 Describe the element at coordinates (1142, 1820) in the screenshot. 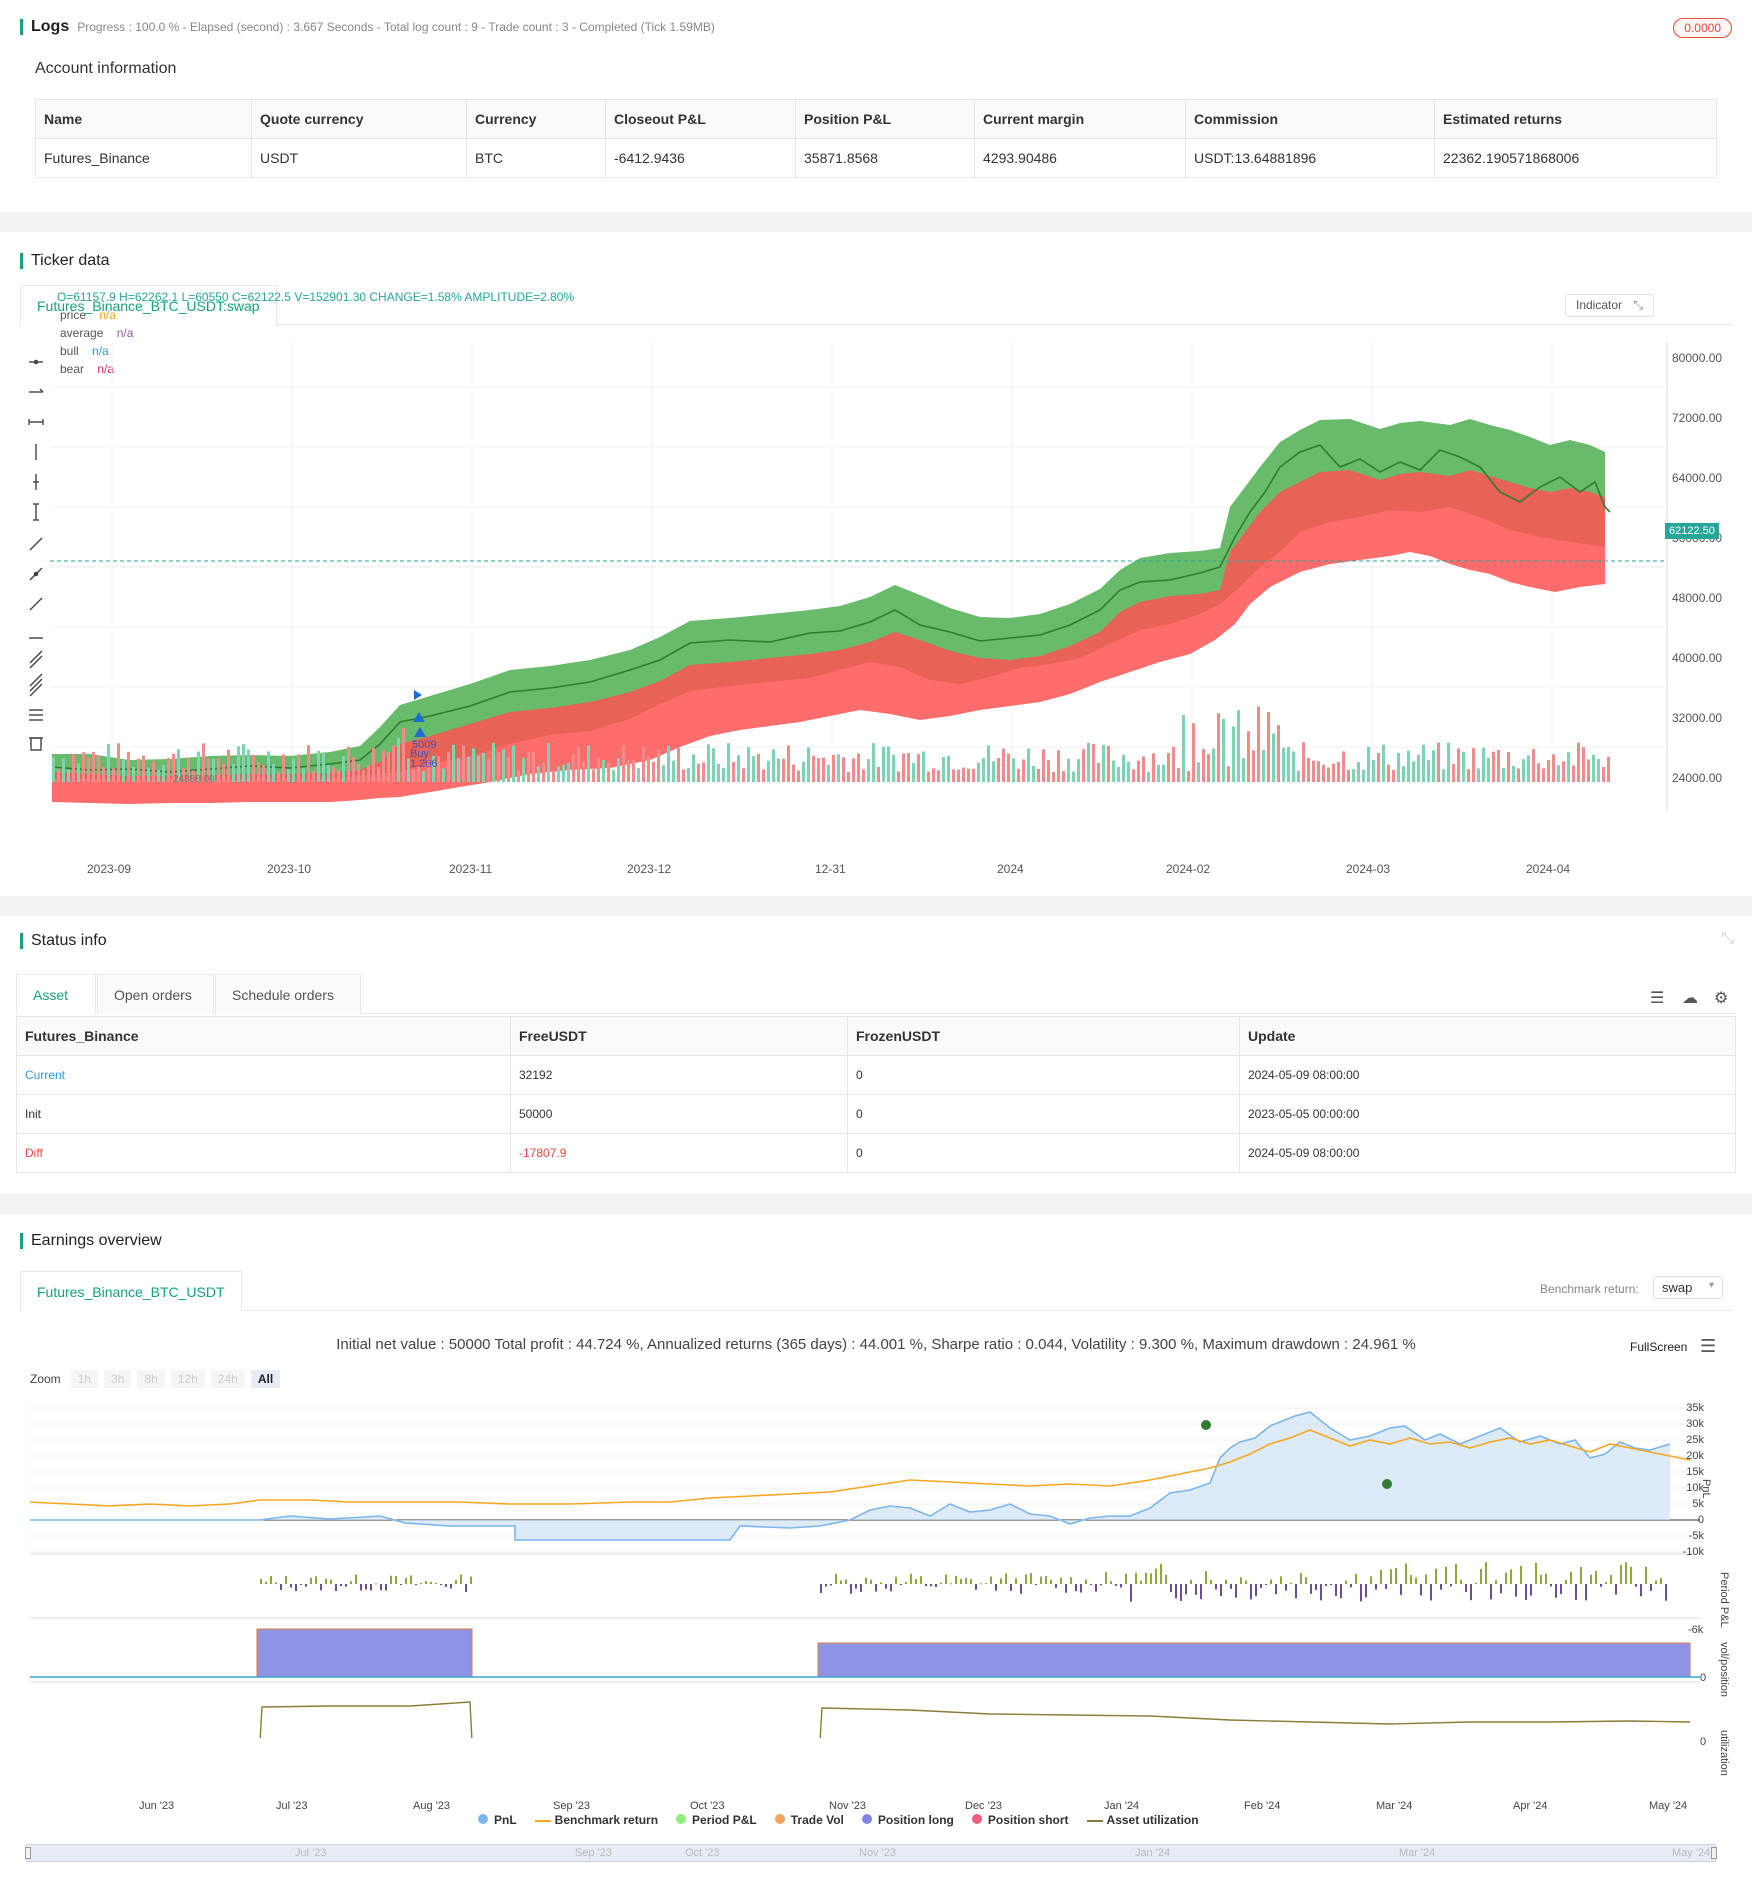

I see `legend-asset-utilization: Asset utilization` at that location.